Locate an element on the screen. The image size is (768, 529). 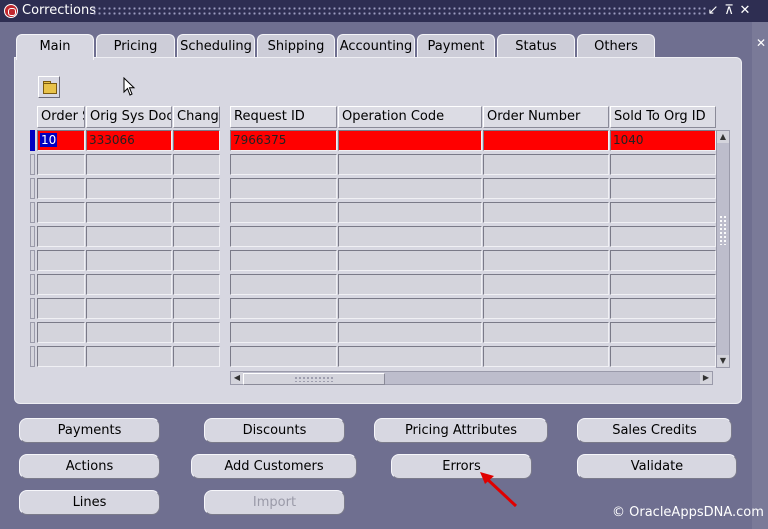
add-customers-button: Add Customers is located at coordinates (274, 466).